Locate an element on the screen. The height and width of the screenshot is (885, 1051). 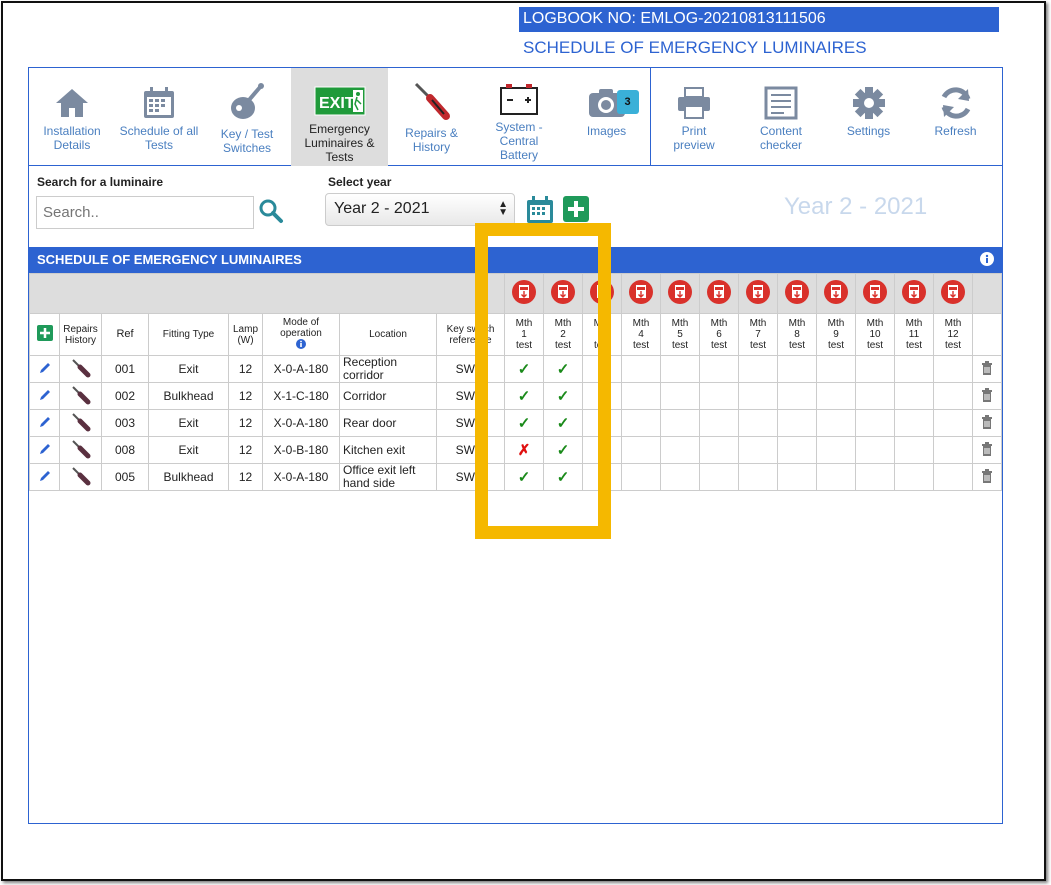
tool-print-preview: Print preview is located at coordinates (694, 117).